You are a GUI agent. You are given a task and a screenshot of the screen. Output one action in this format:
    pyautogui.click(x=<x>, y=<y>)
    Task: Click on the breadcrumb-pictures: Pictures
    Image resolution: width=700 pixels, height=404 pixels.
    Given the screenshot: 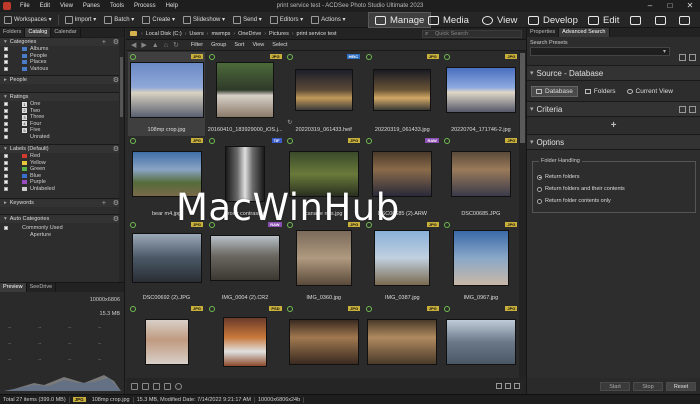 What is the action you would take?
    pyautogui.click(x=279, y=34)
    